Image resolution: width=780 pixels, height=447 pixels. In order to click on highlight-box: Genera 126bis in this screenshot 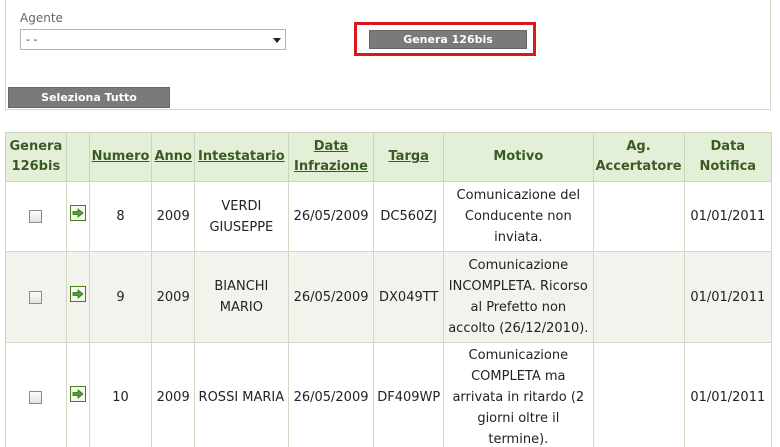, I will do `click(445, 39)`.